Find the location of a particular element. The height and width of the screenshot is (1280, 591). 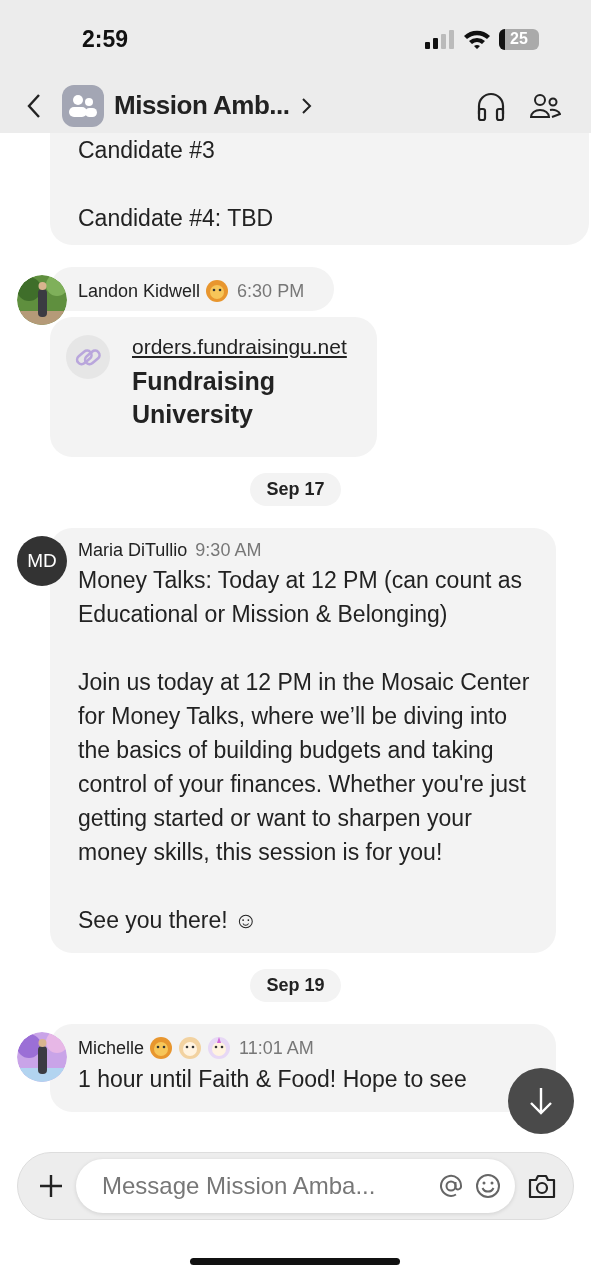

members-icon is located at coordinates (545, 105).